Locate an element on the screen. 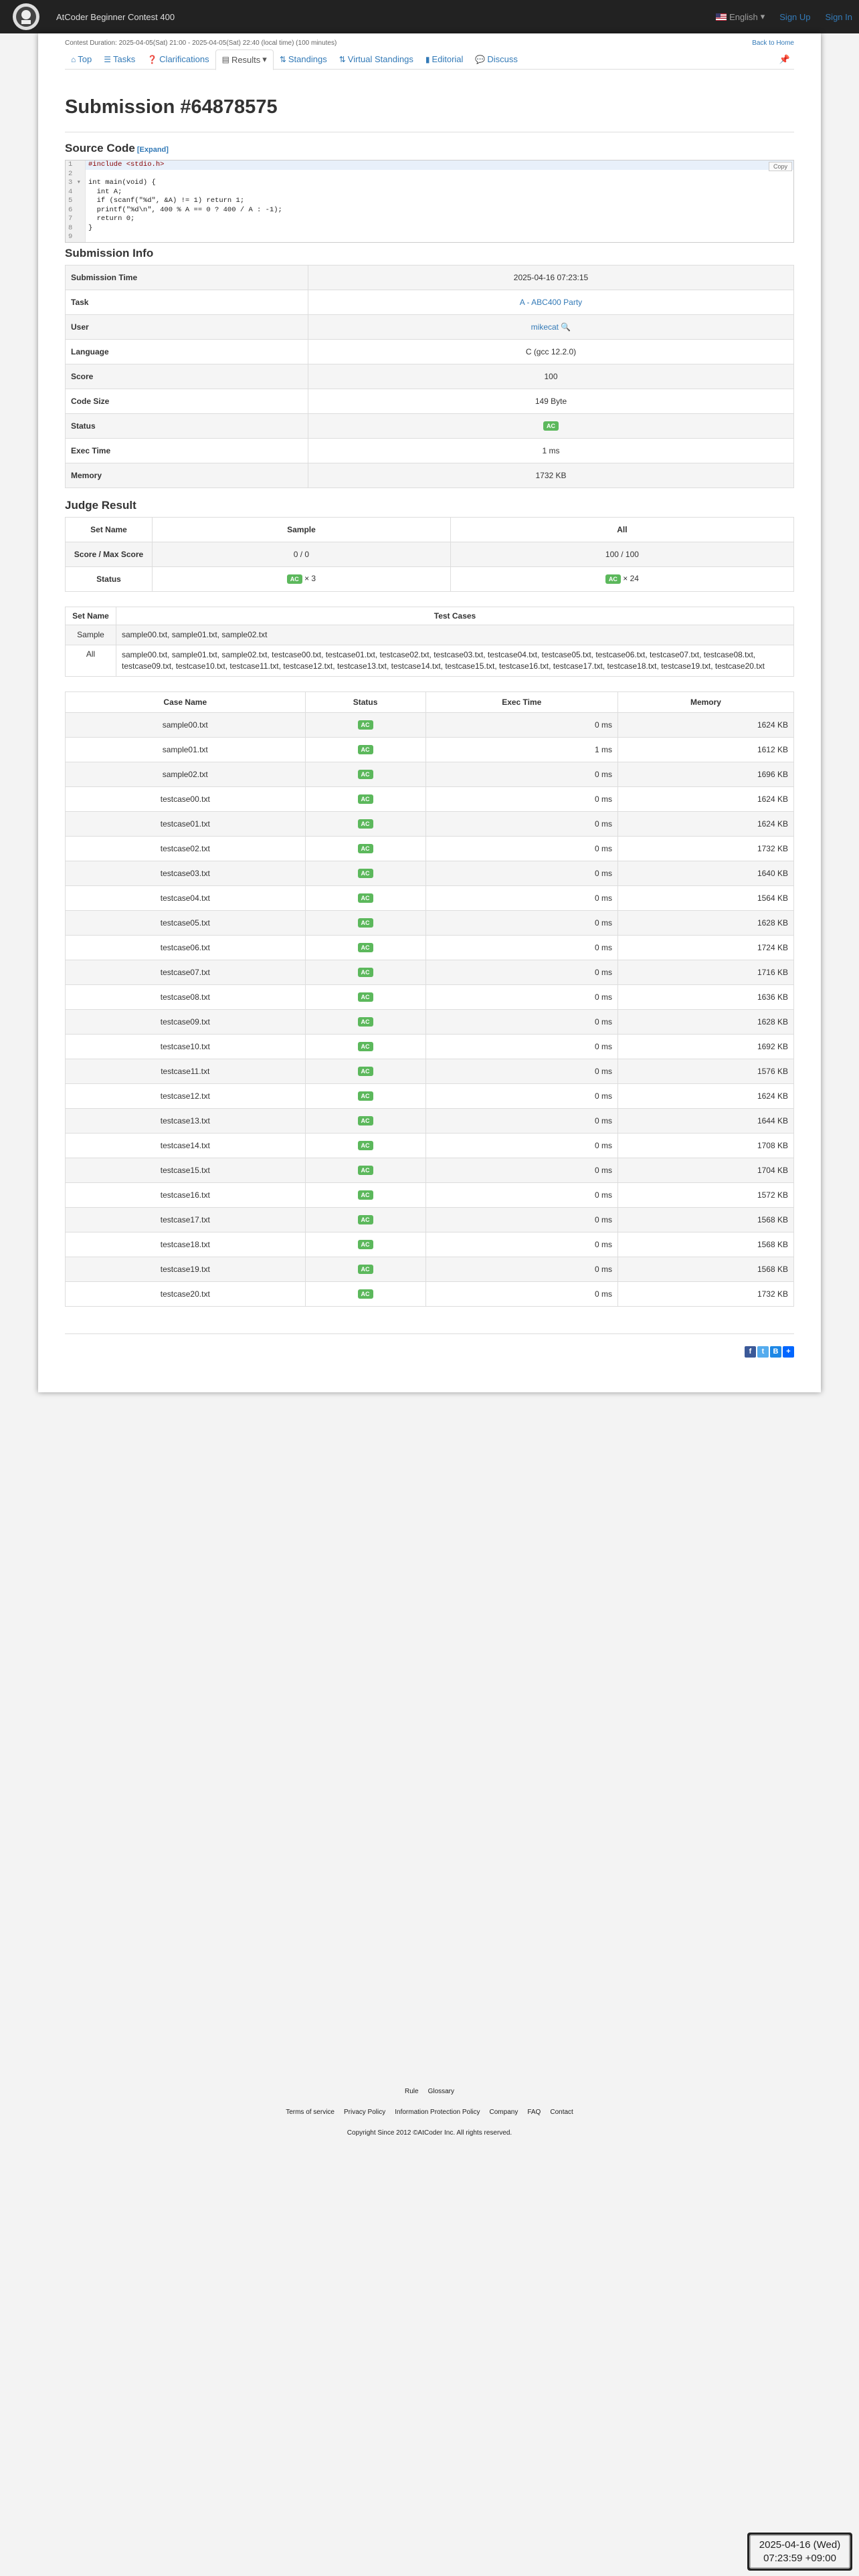 Image resolution: width=859 pixels, height=2576 pixels. atcoder-logo is located at coordinates (26, 16).